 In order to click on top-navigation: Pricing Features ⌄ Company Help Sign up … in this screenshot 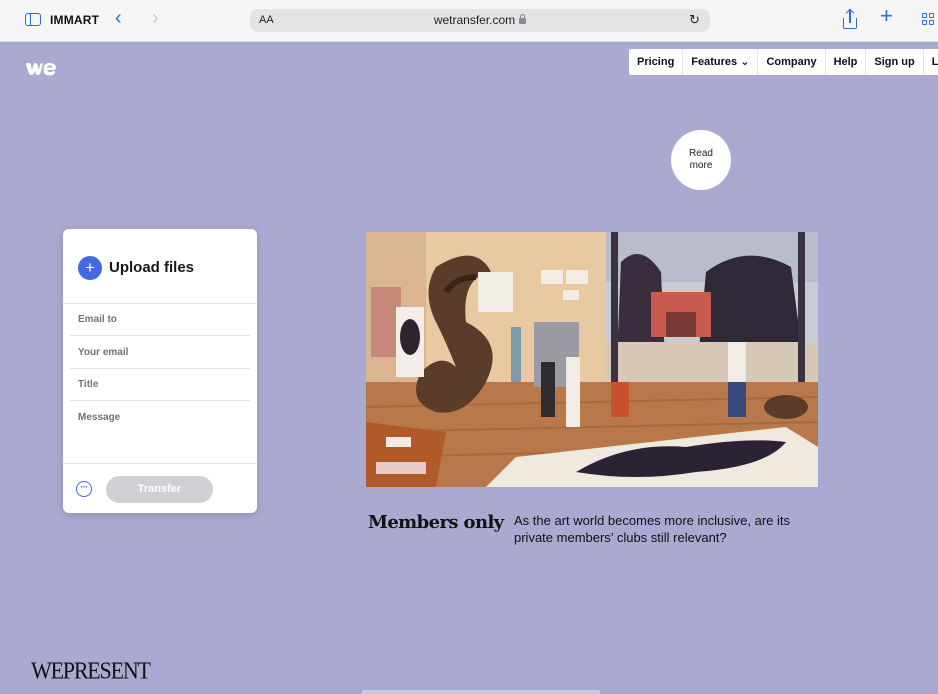, I will do `click(783, 62)`.